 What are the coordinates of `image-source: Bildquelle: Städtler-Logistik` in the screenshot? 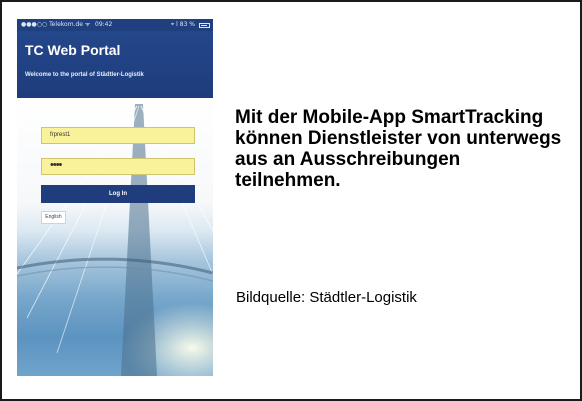 It's located at (326, 297).